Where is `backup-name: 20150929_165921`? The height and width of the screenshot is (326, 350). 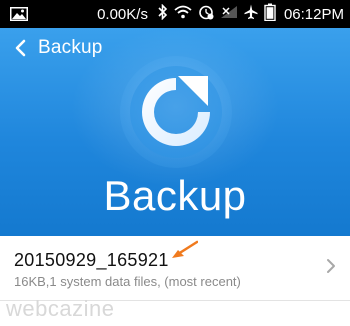 backup-name: 20150929_165921 is located at coordinates (91, 260).